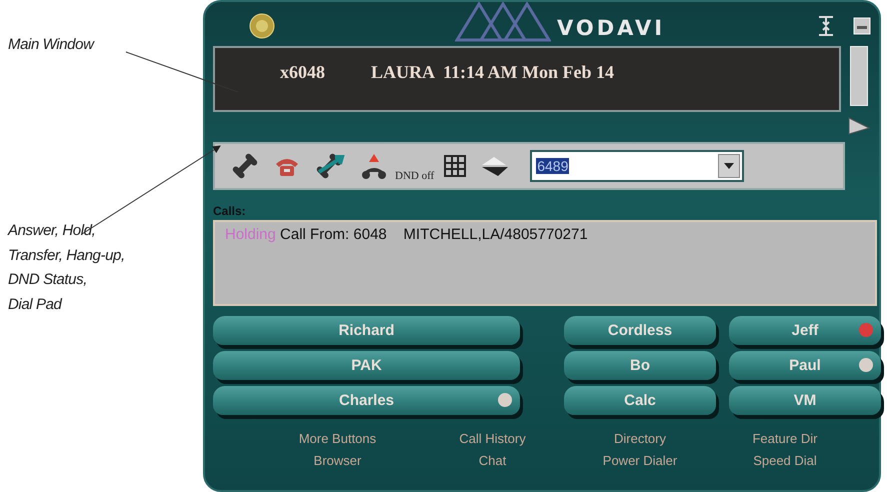 The height and width of the screenshot is (492, 887). Describe the element at coordinates (826, 26) in the screenshot. I see `compact-icon` at that location.